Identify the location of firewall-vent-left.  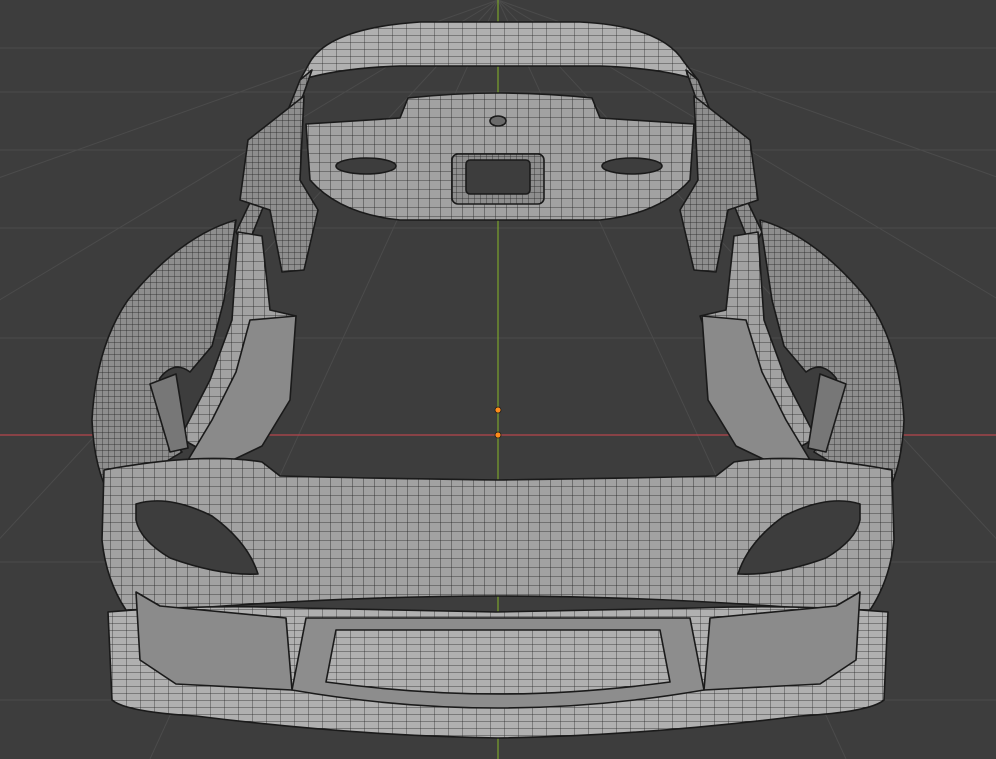
(366, 166).